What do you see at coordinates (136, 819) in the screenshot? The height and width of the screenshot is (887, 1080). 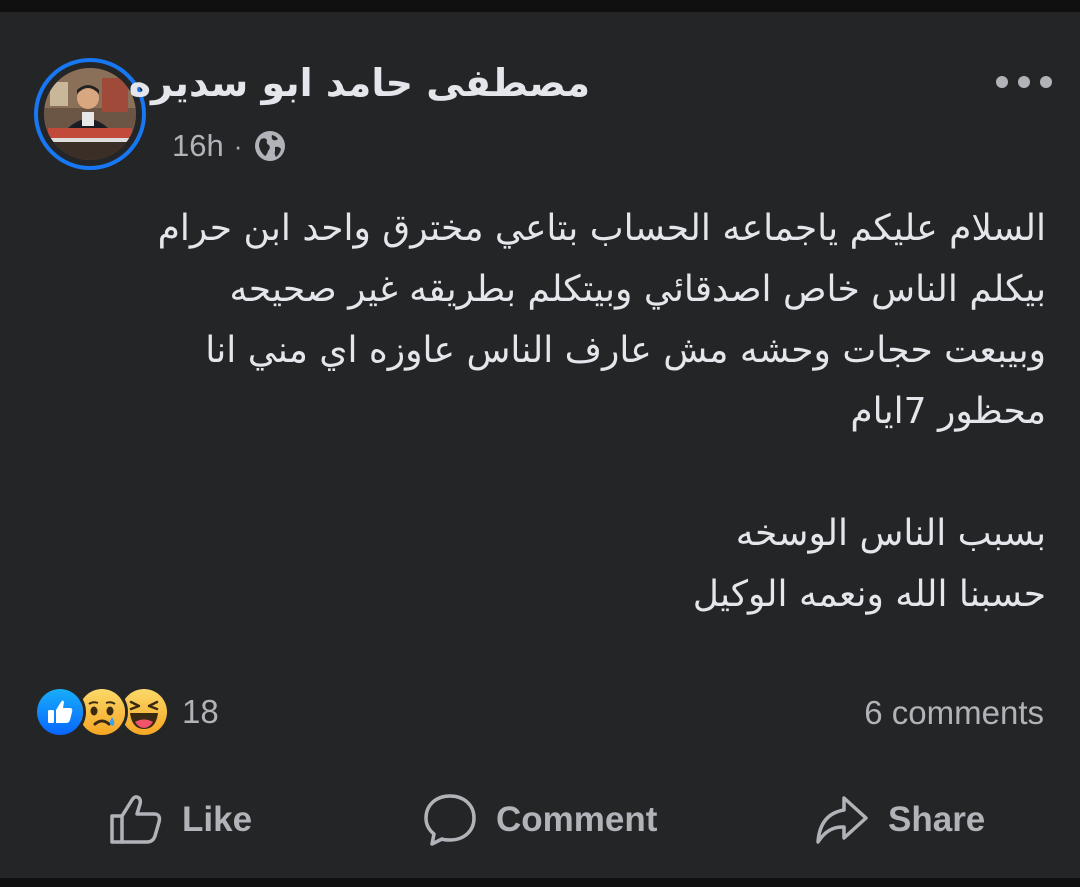 I see `thumbs-up-icon` at bounding box center [136, 819].